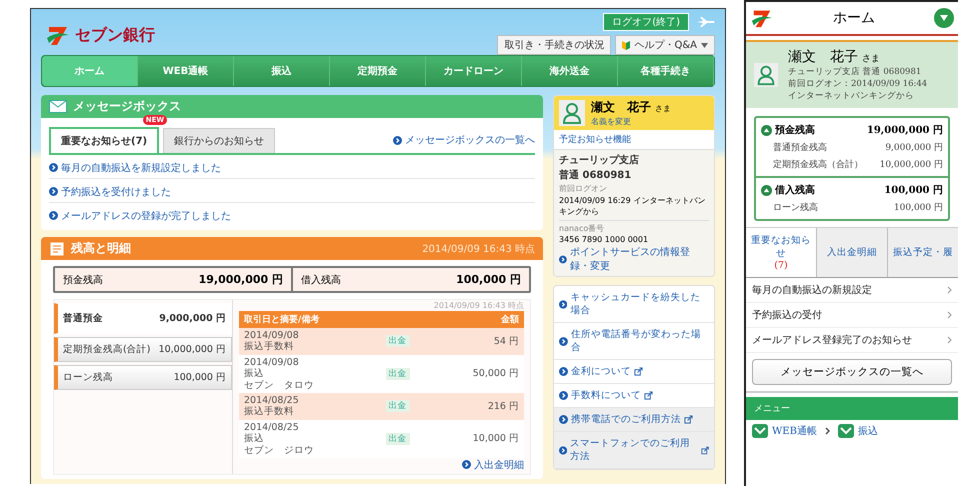 This screenshot has height=486, width=974. What do you see at coordinates (140, 215) in the screenshot?
I see `message-link: メールアドレスの登録が完了しました` at bounding box center [140, 215].